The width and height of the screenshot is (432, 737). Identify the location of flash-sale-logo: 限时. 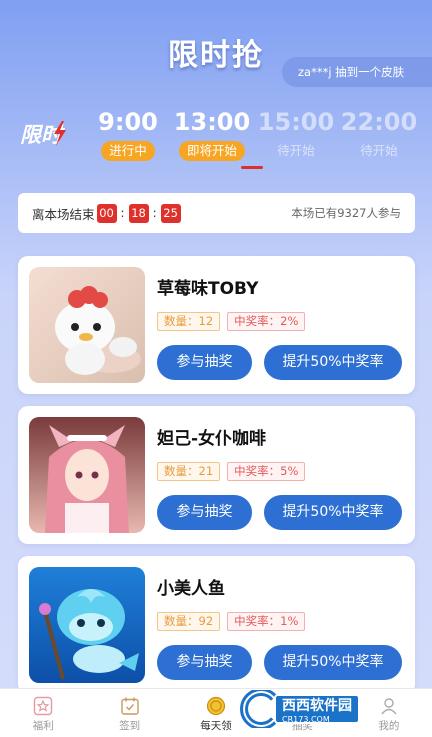
(43, 134).